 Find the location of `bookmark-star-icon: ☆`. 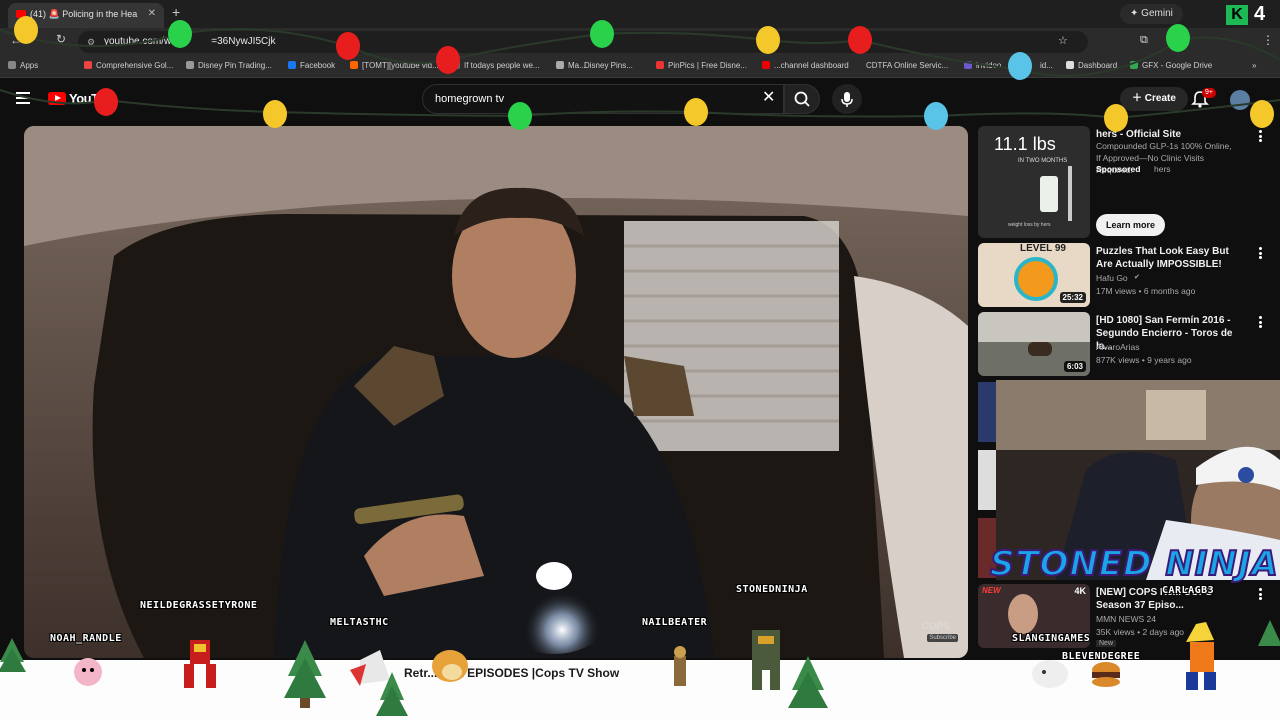

bookmark-star-icon: ☆ is located at coordinates (1063, 40).